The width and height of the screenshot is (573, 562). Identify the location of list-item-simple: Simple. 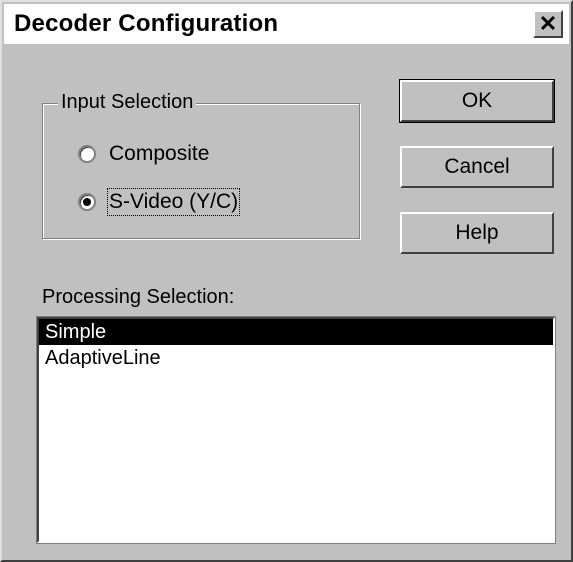
(296, 332).